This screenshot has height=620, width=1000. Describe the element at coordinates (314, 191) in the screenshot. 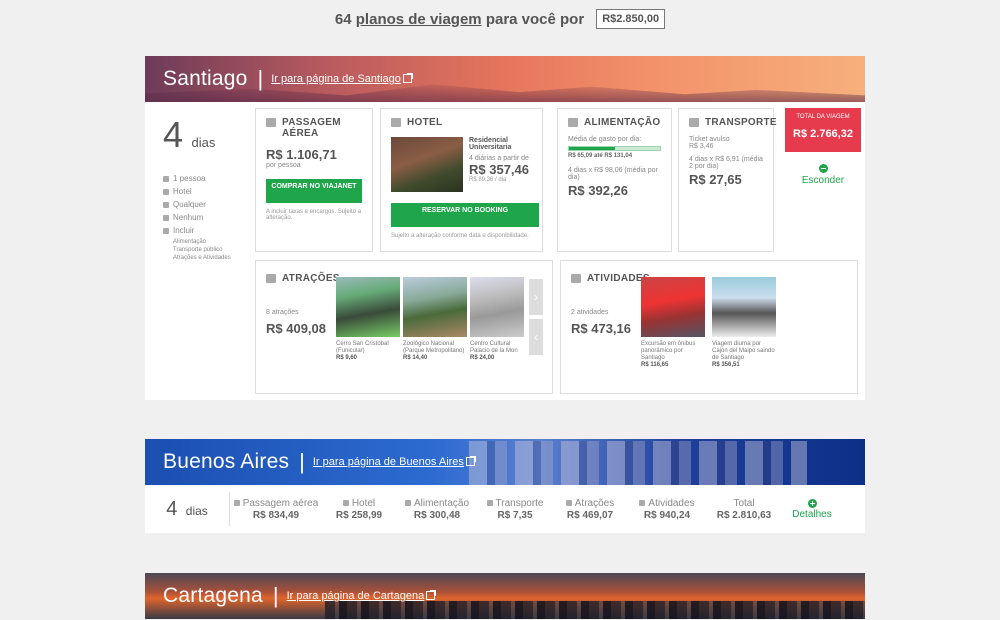

I see `buy-viajanet-button: COMPRAR NO VIAJANET` at that location.